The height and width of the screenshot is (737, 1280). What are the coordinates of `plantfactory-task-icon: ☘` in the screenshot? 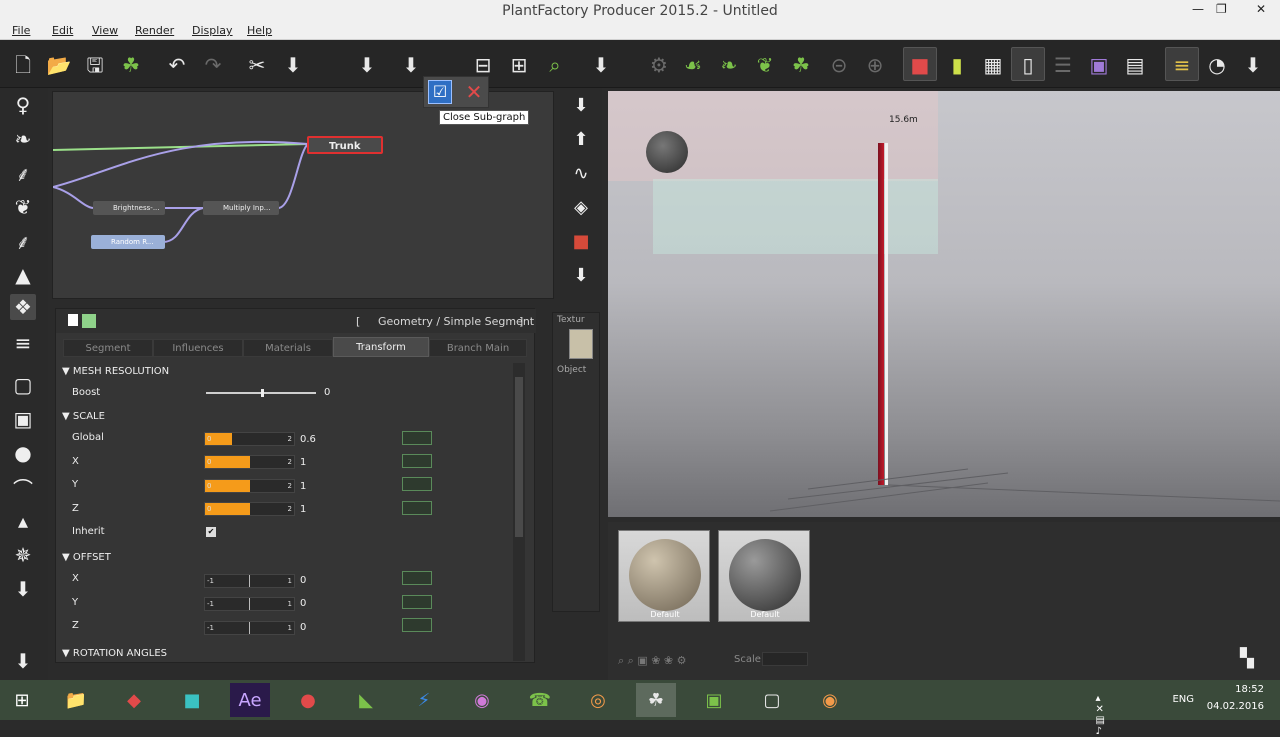 It's located at (656, 700).